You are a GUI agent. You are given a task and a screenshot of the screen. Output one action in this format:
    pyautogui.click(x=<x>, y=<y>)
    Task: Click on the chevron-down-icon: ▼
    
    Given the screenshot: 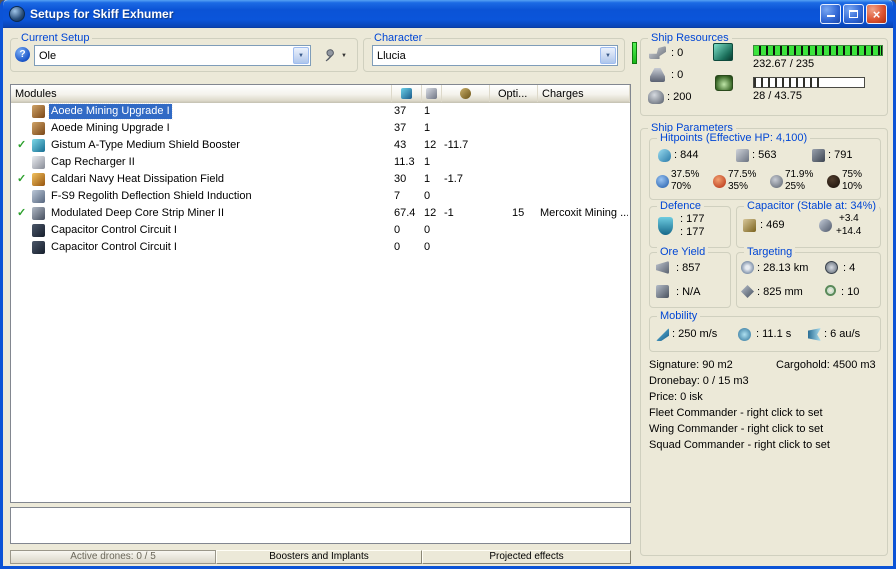 What is the action you would take?
    pyautogui.click(x=344, y=56)
    